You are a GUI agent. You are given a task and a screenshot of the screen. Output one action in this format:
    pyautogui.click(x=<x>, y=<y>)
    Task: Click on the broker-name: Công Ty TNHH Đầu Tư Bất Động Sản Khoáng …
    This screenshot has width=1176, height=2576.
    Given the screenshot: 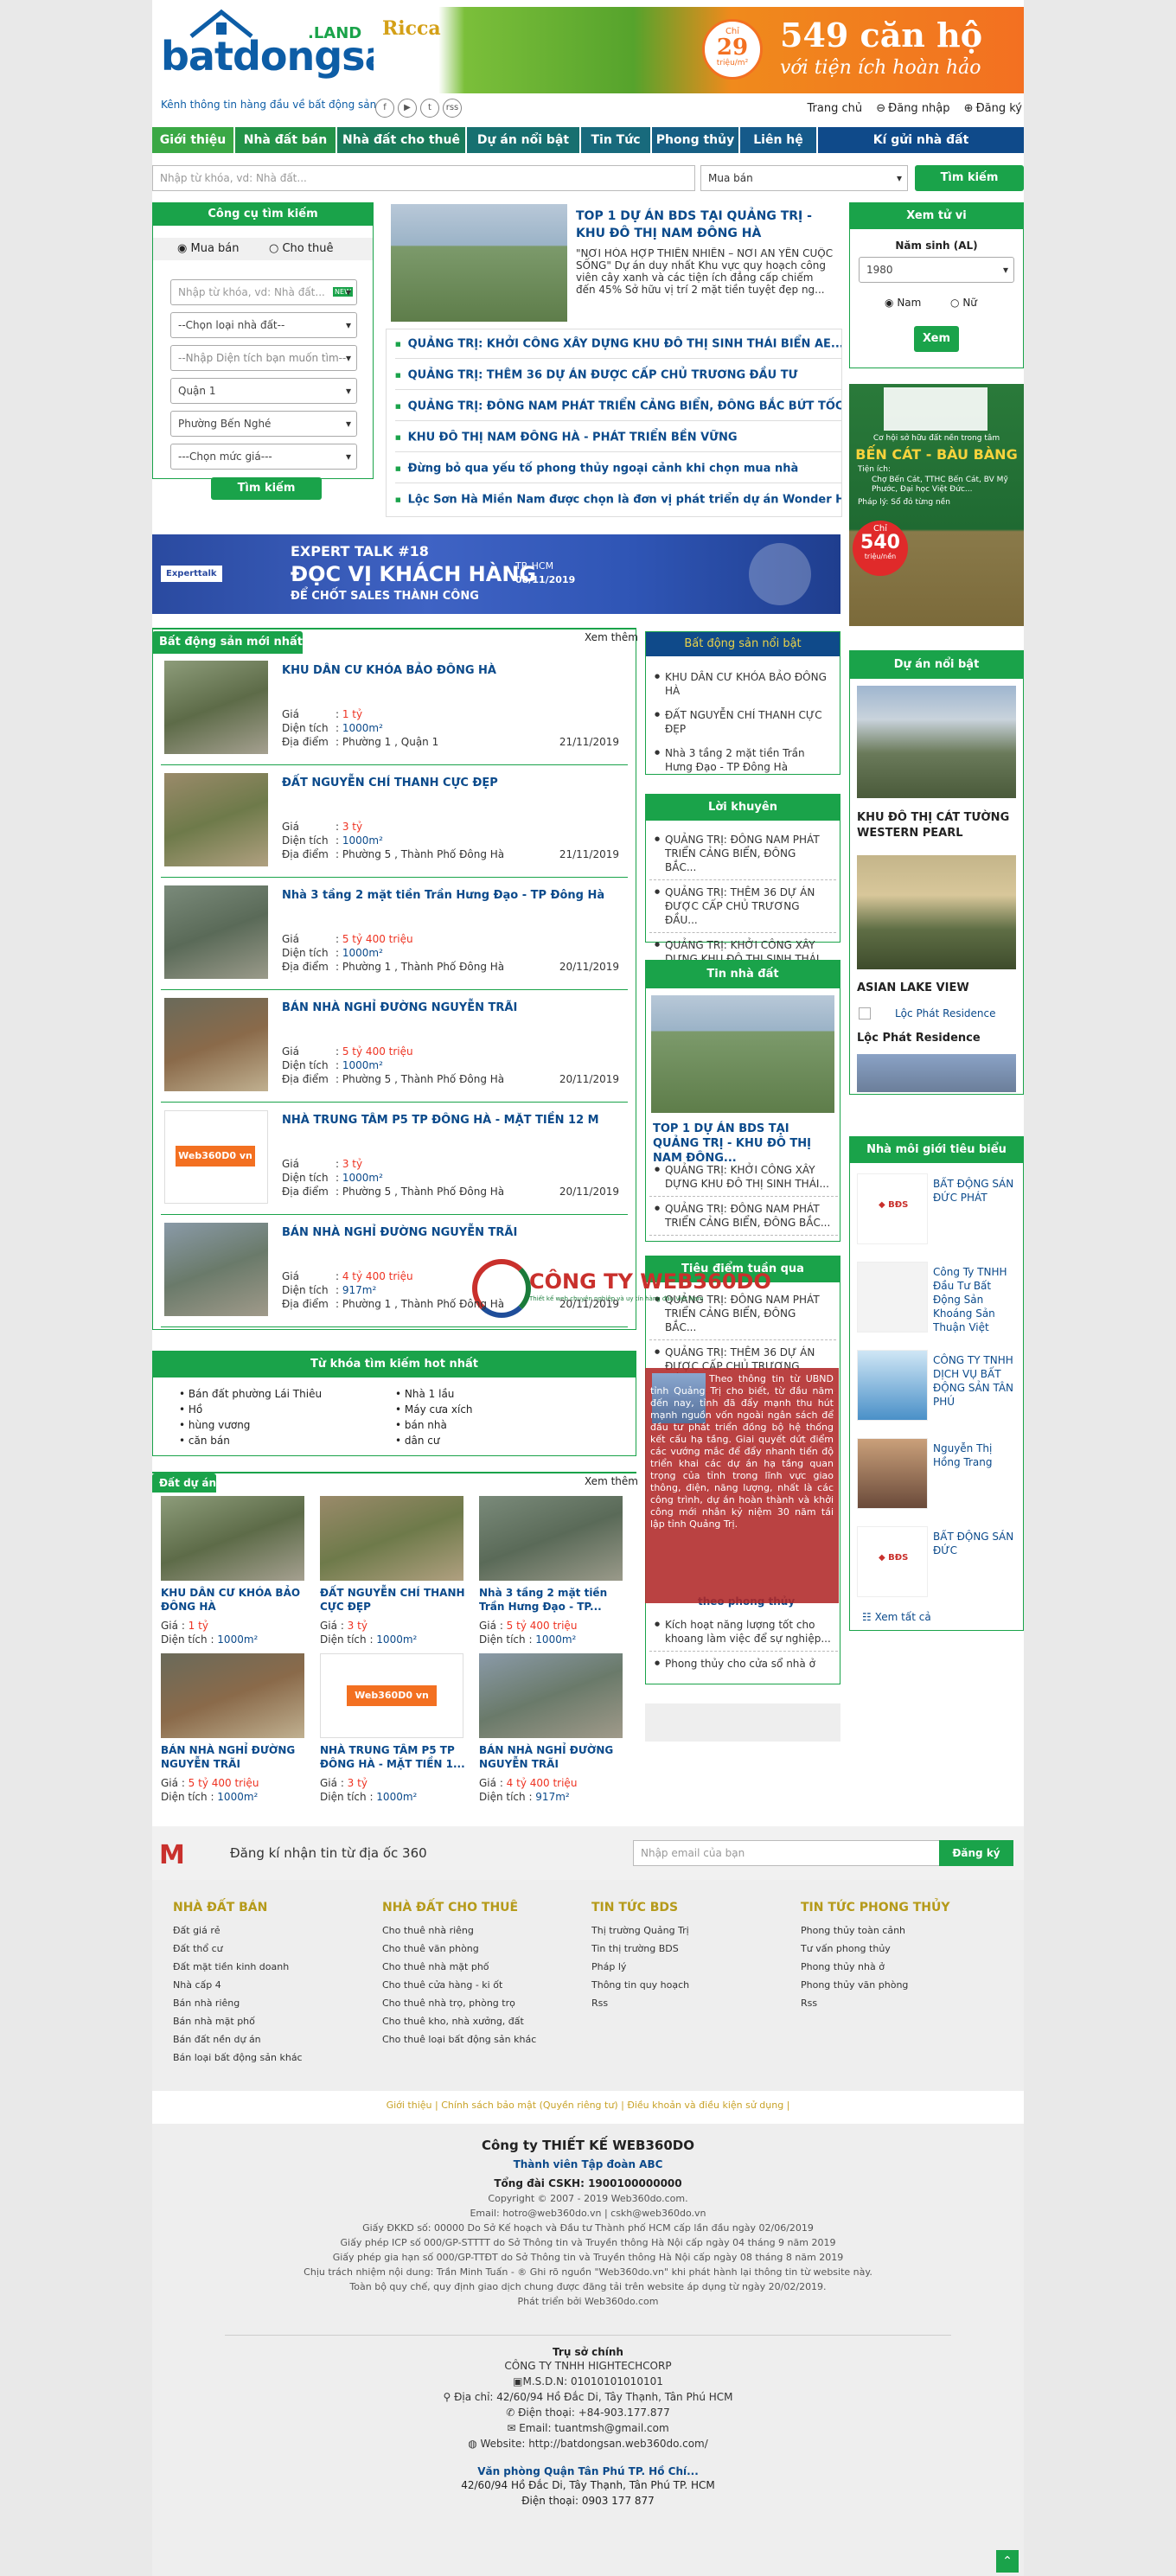 What is the action you would take?
    pyautogui.click(x=976, y=1299)
    